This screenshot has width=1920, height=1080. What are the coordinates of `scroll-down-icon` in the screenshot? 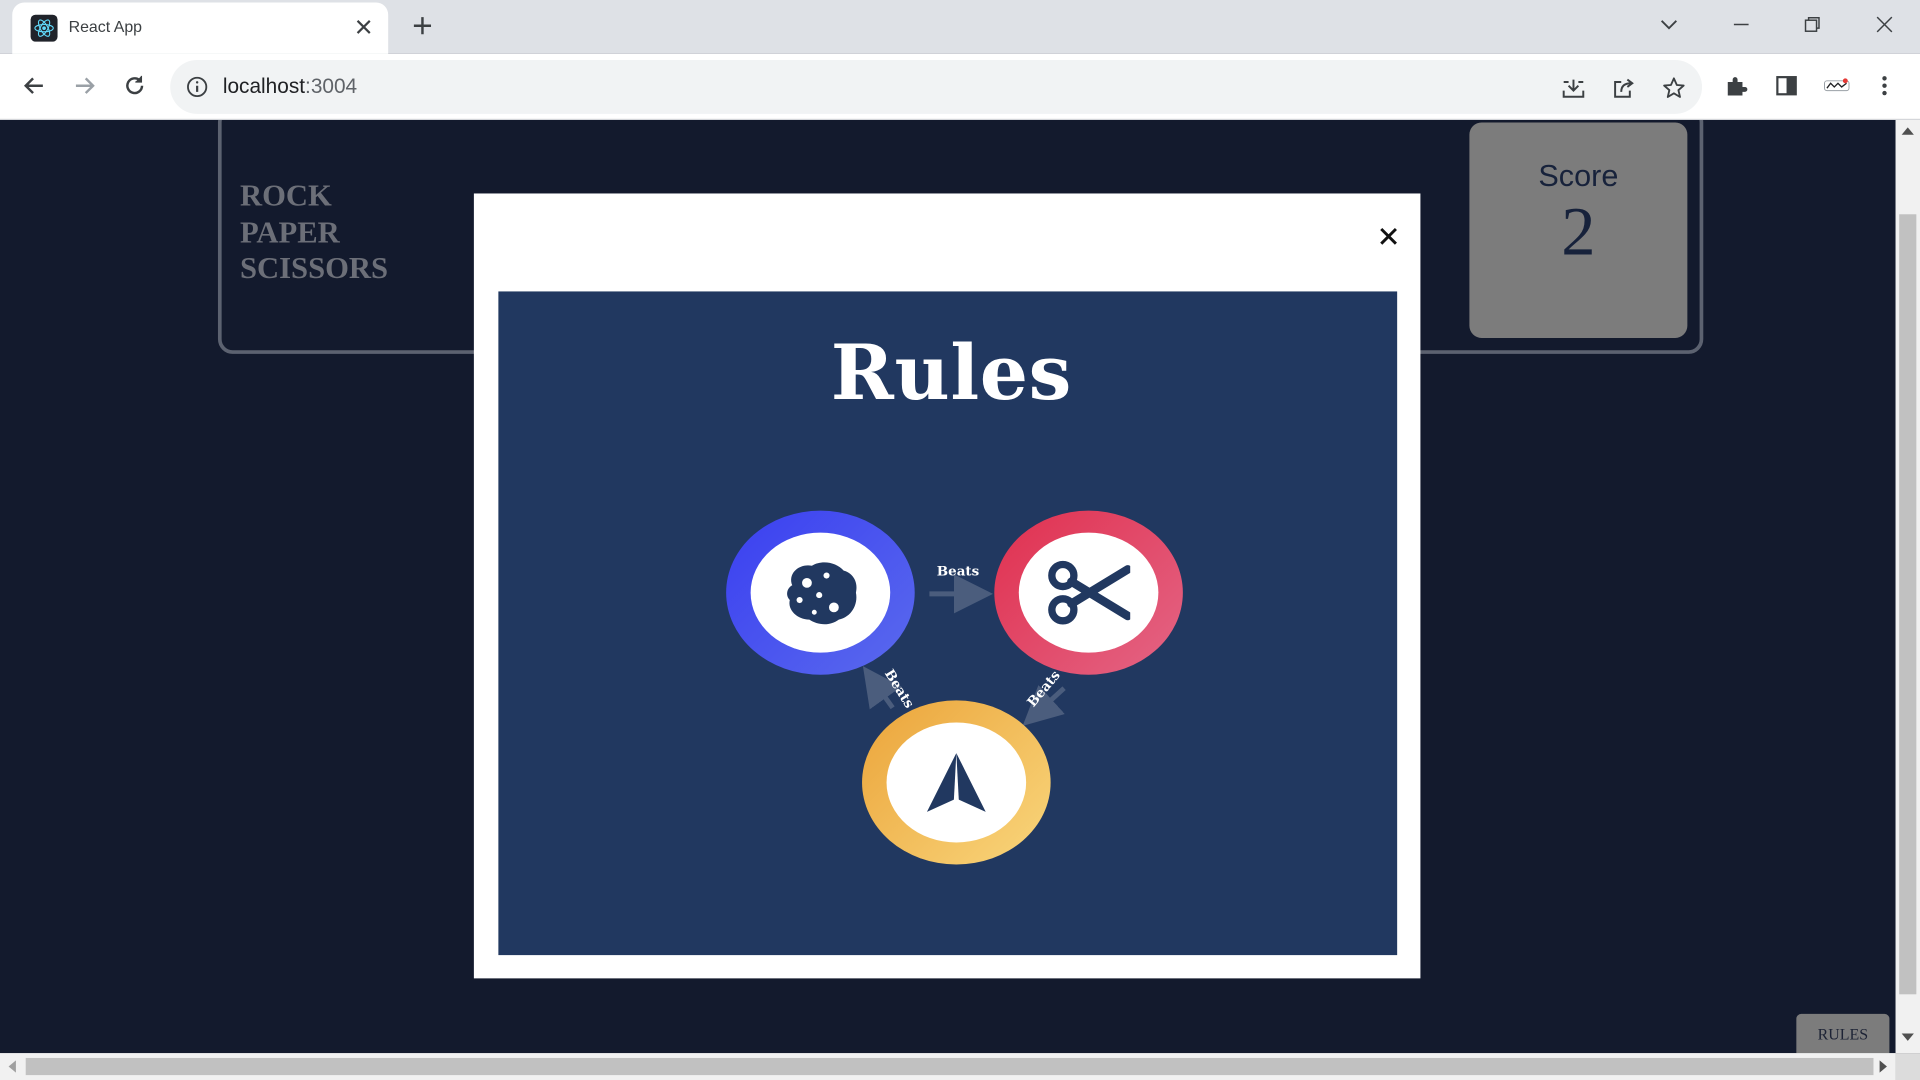 It's located at (1907, 1037).